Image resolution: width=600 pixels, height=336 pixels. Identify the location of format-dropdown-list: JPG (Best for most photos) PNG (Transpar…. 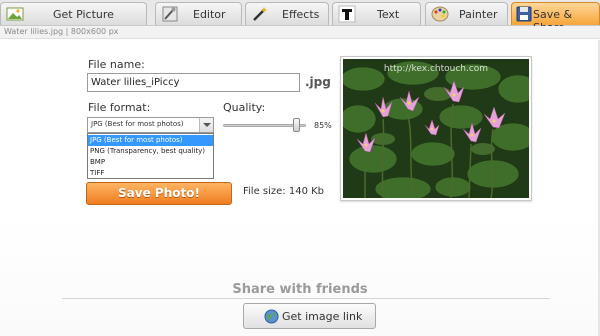
(150, 156).